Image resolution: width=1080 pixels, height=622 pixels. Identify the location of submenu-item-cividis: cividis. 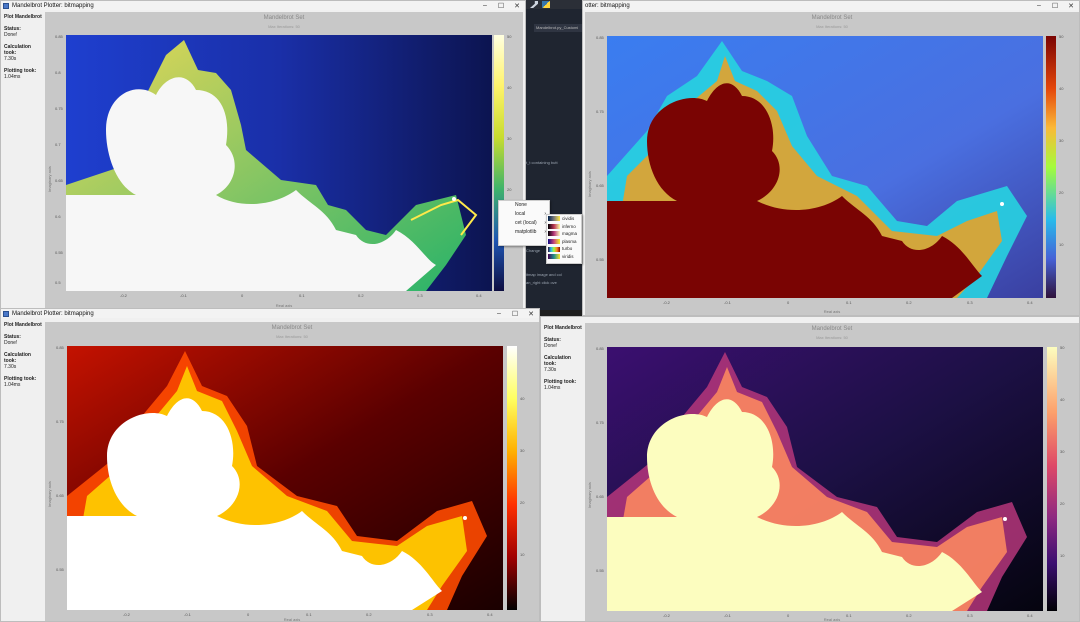
(564, 219).